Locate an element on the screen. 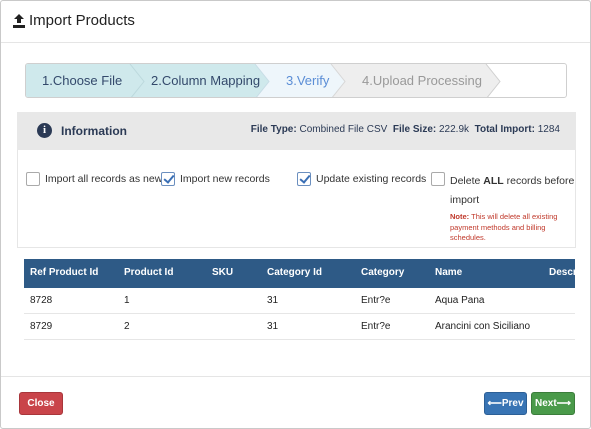  cell-ref-product-id: 8729 is located at coordinates (41, 326).